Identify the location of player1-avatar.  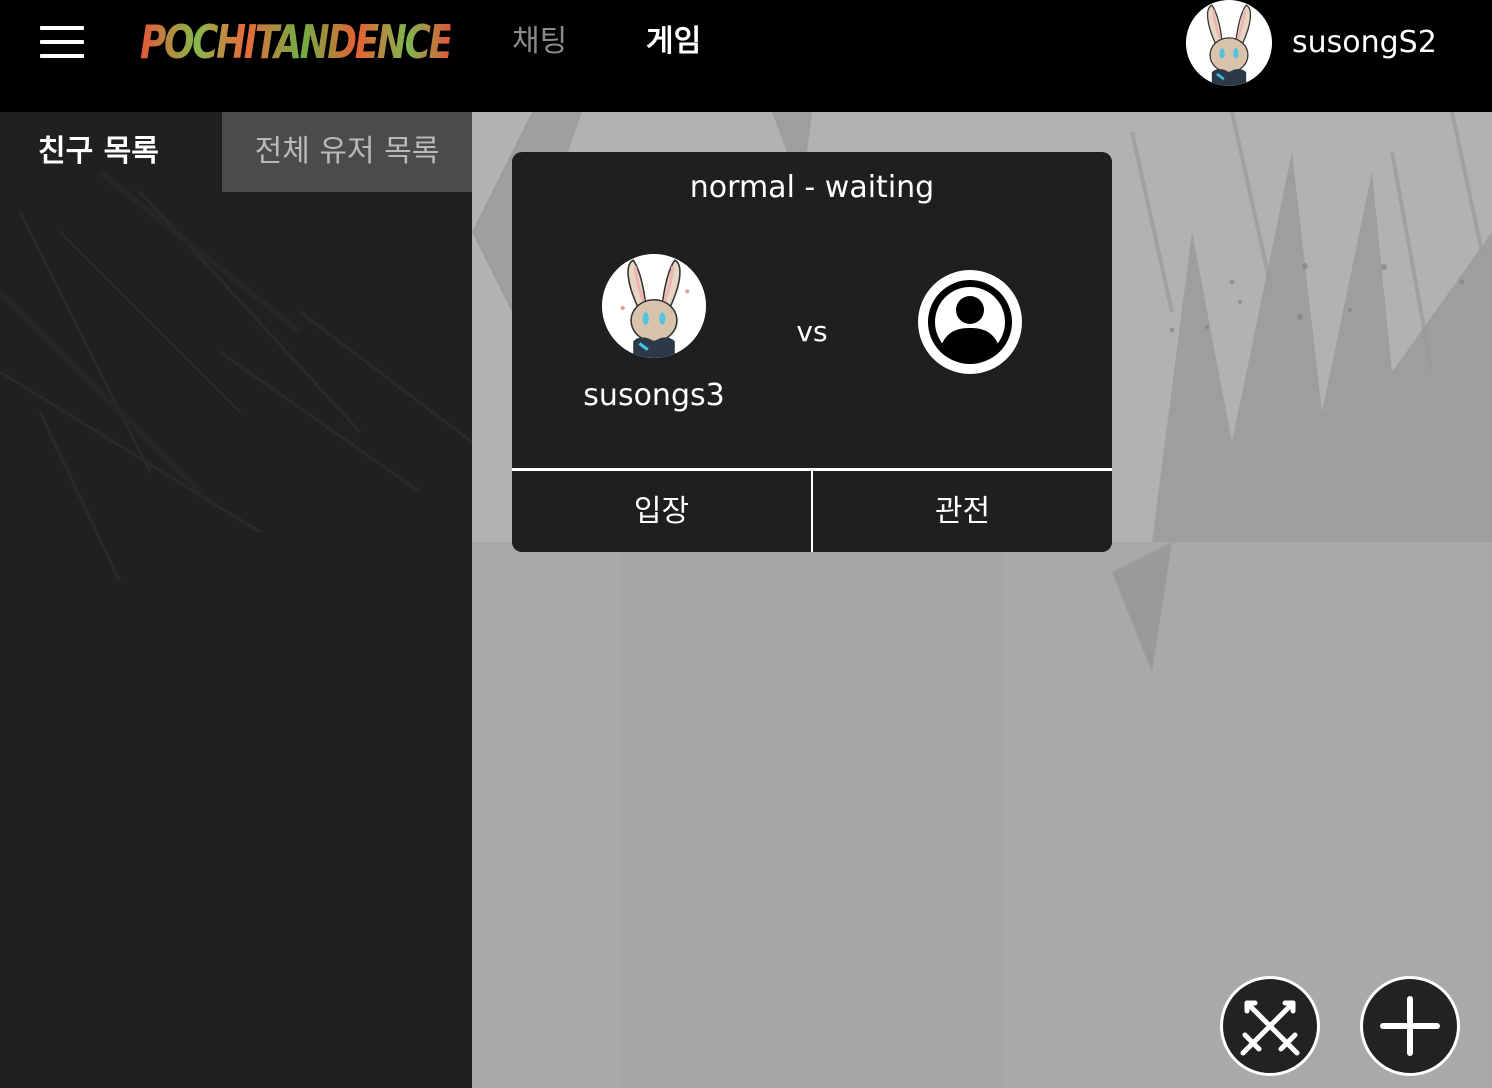
(654, 306).